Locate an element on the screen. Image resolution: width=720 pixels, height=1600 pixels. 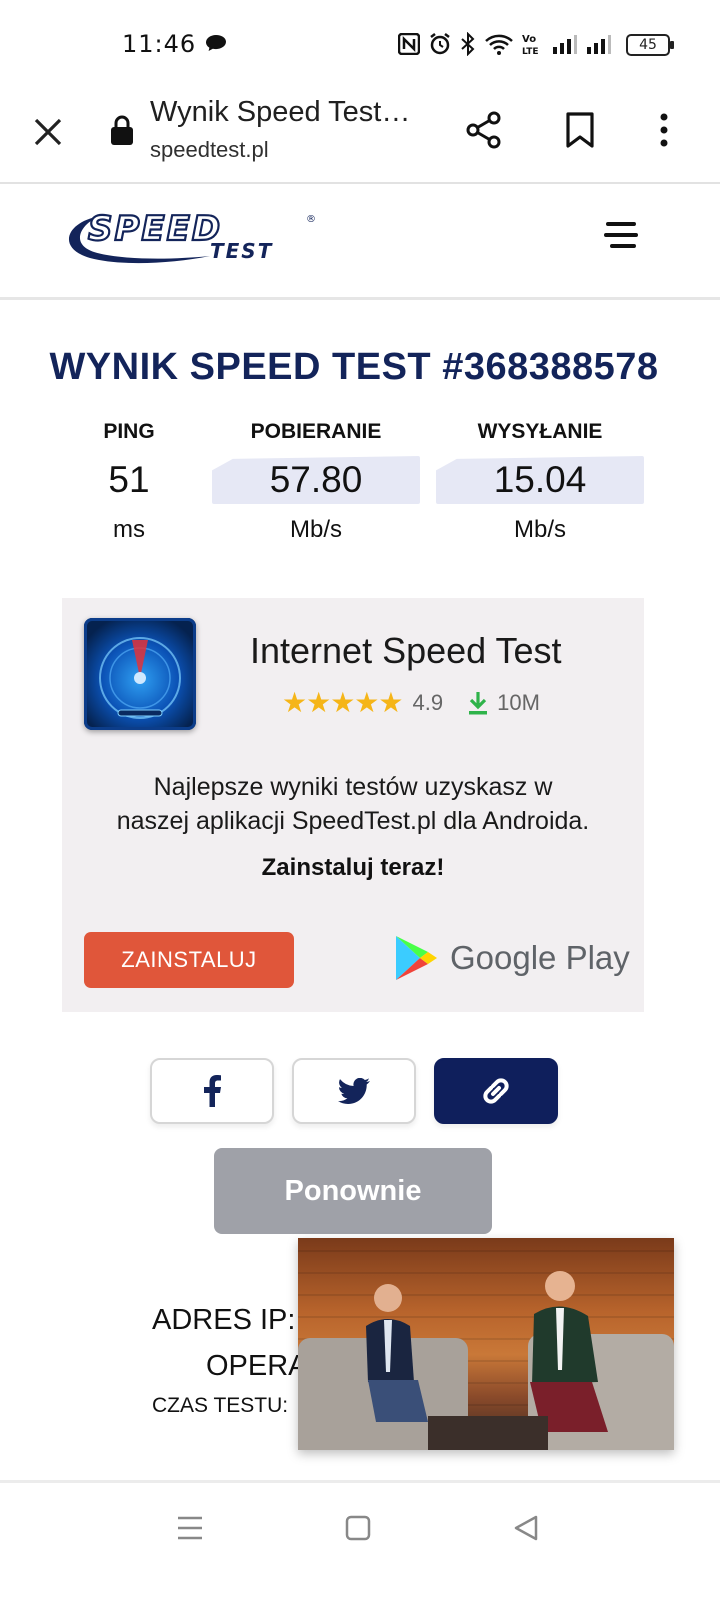
close-icon is located at coordinates (48, 132).